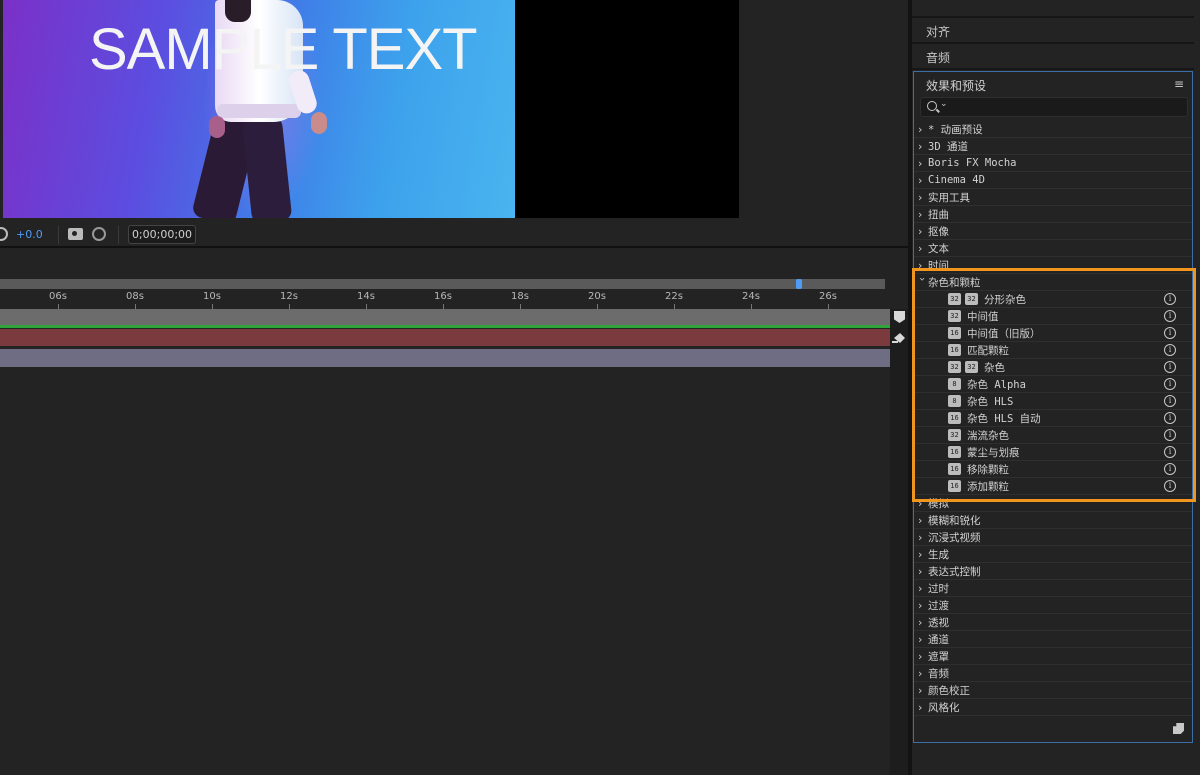 The width and height of the screenshot is (1200, 775). I want to click on work-area-bar, so click(442, 284).